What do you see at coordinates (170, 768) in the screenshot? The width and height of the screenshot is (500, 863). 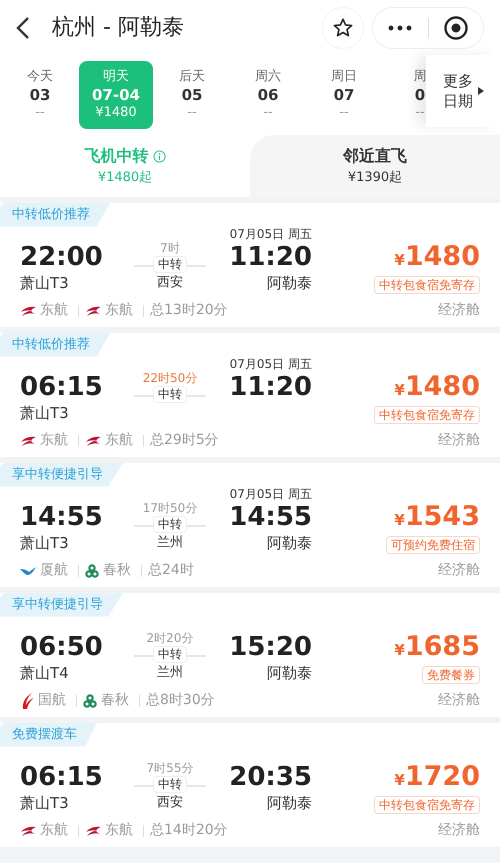 I see `layover-duration: 7时55分` at bounding box center [170, 768].